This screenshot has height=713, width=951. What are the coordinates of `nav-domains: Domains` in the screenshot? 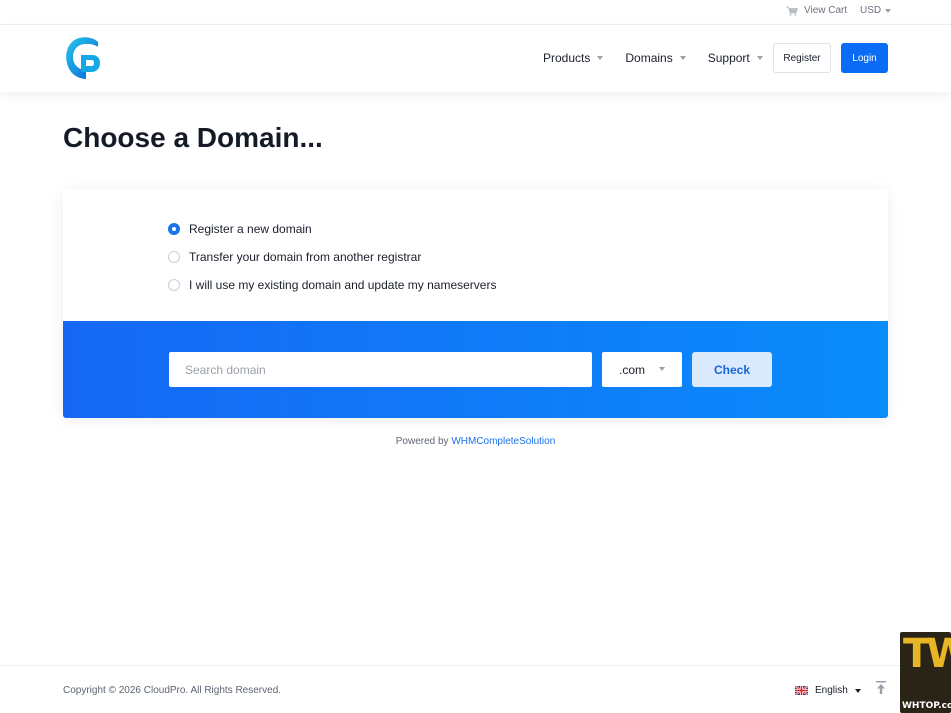 It's located at (655, 58).